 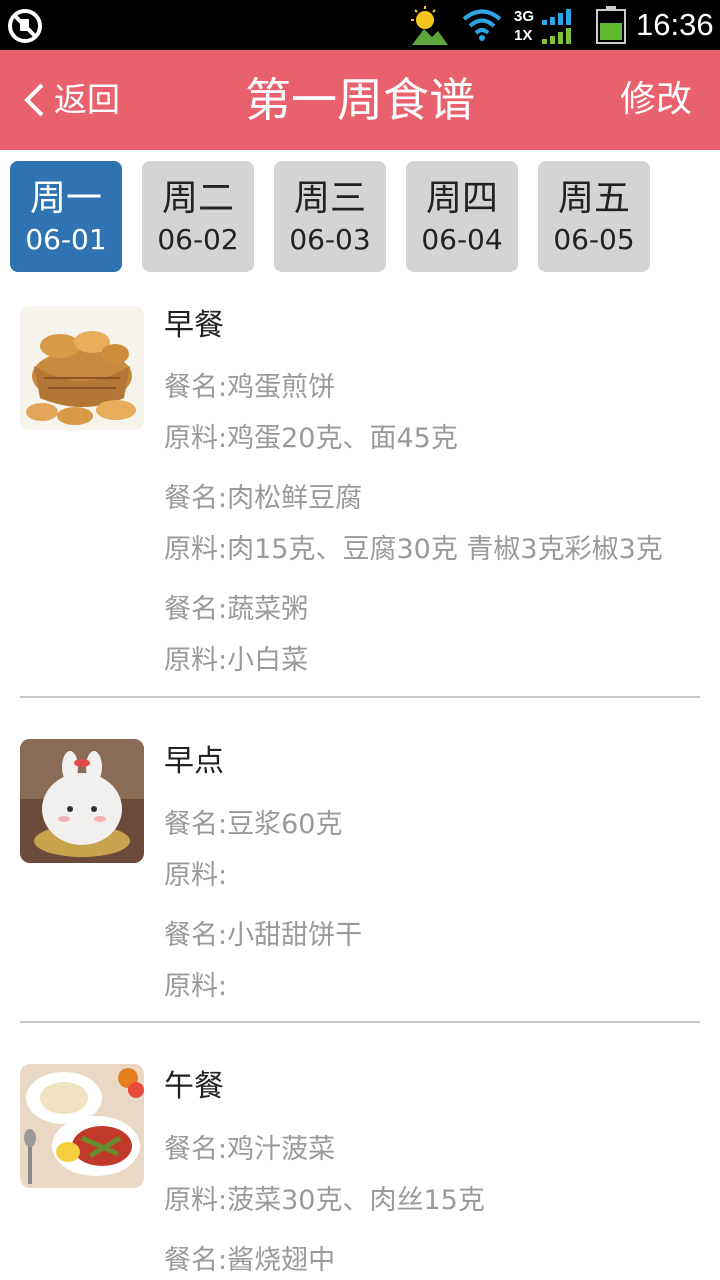 What do you see at coordinates (82, 1126) in the screenshot?
I see `lunch-plate-photo` at bounding box center [82, 1126].